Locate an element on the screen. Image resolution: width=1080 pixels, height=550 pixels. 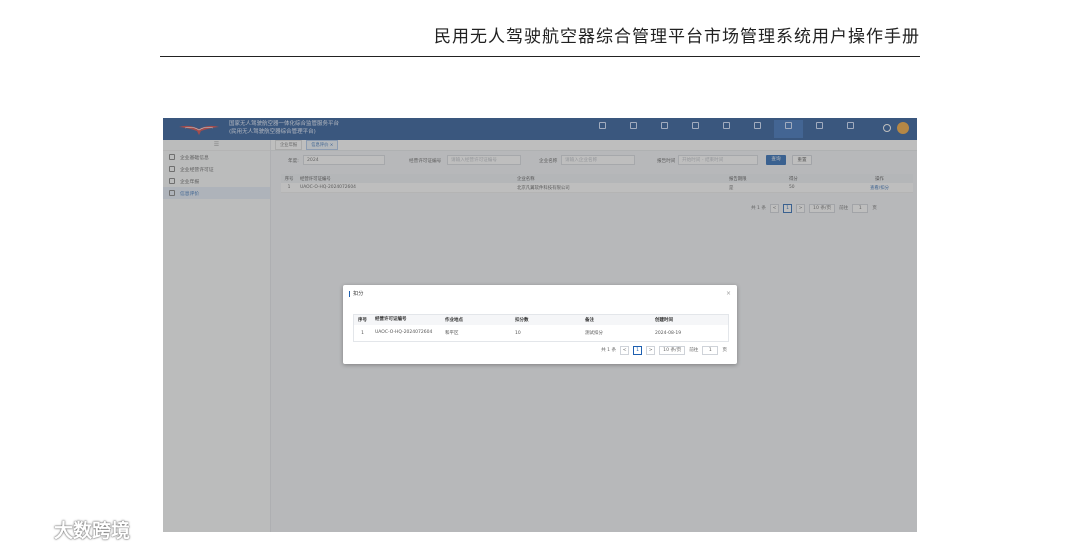
close-icon: × is located at coordinates (728, 293).